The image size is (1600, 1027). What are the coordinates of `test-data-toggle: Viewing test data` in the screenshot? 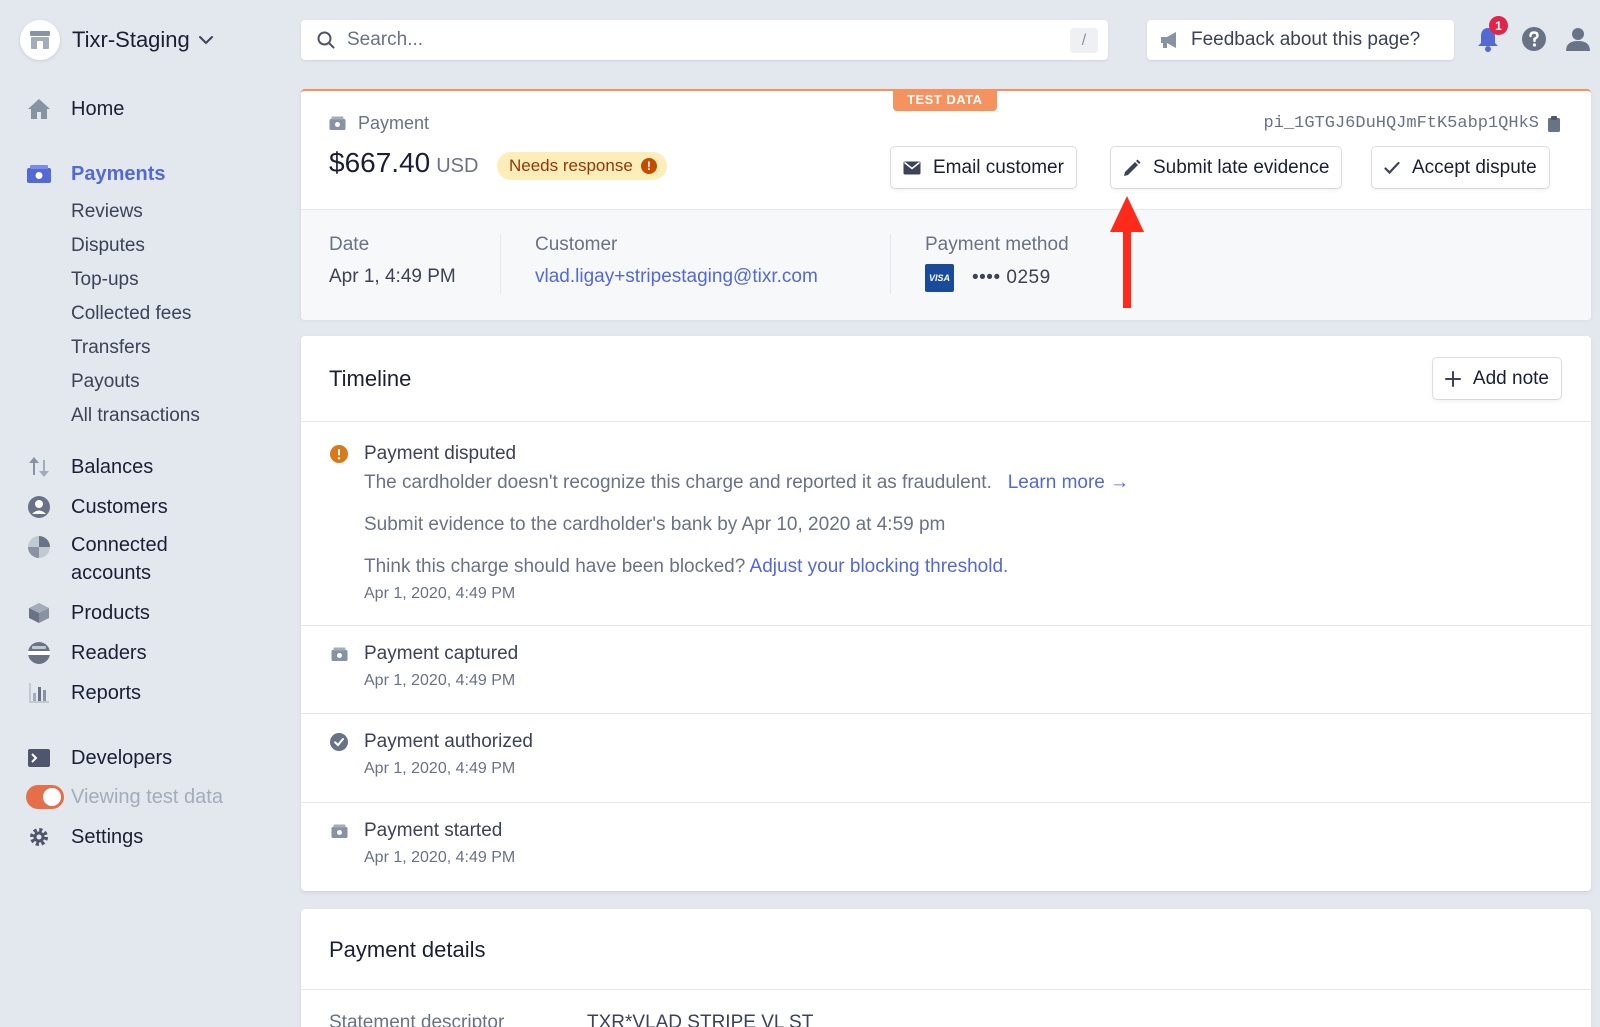 It's located at (124, 797).